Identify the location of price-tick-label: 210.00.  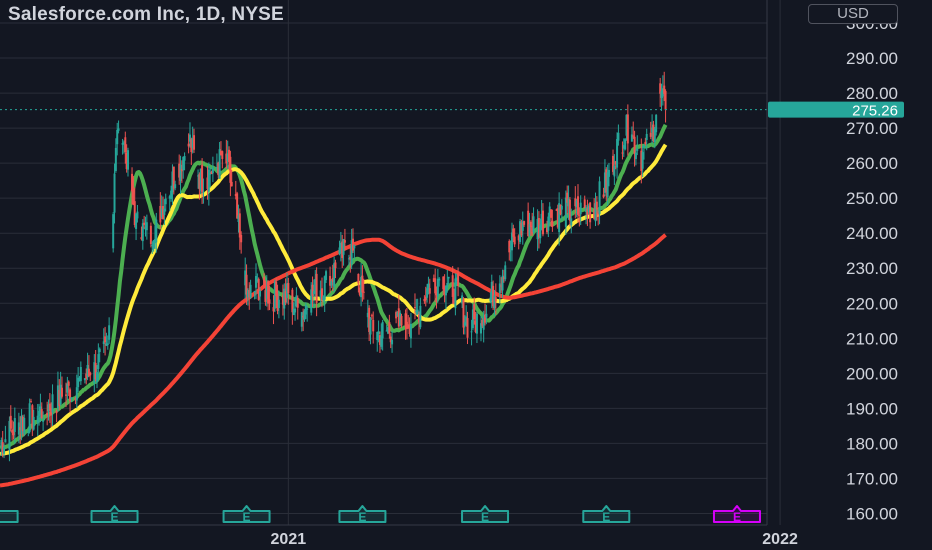
(872, 338).